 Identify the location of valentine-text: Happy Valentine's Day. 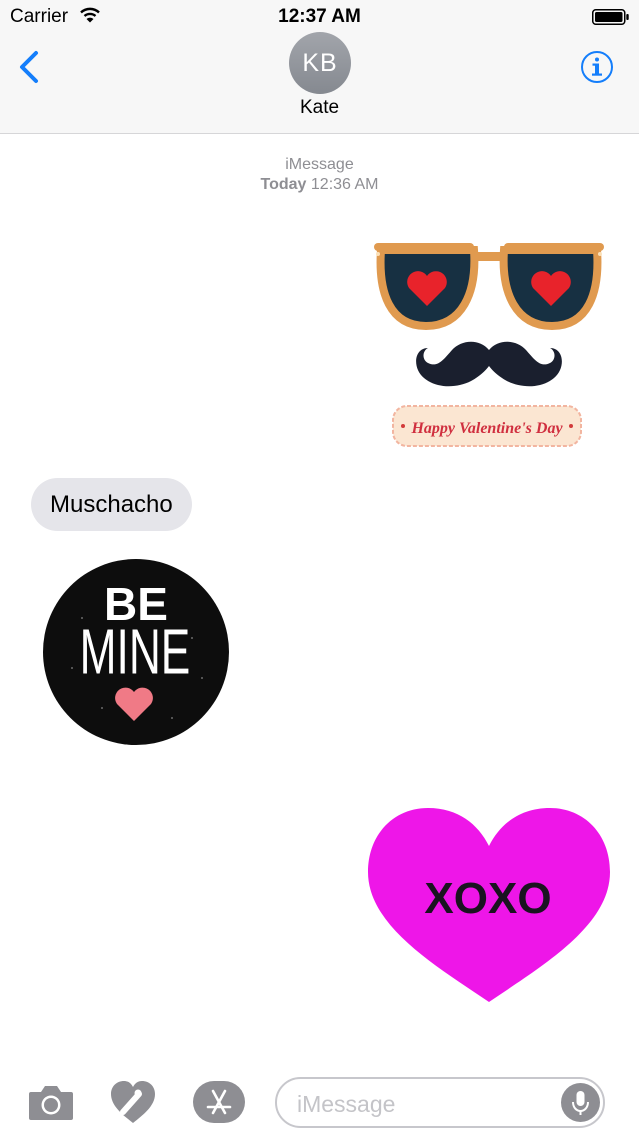
(486, 428).